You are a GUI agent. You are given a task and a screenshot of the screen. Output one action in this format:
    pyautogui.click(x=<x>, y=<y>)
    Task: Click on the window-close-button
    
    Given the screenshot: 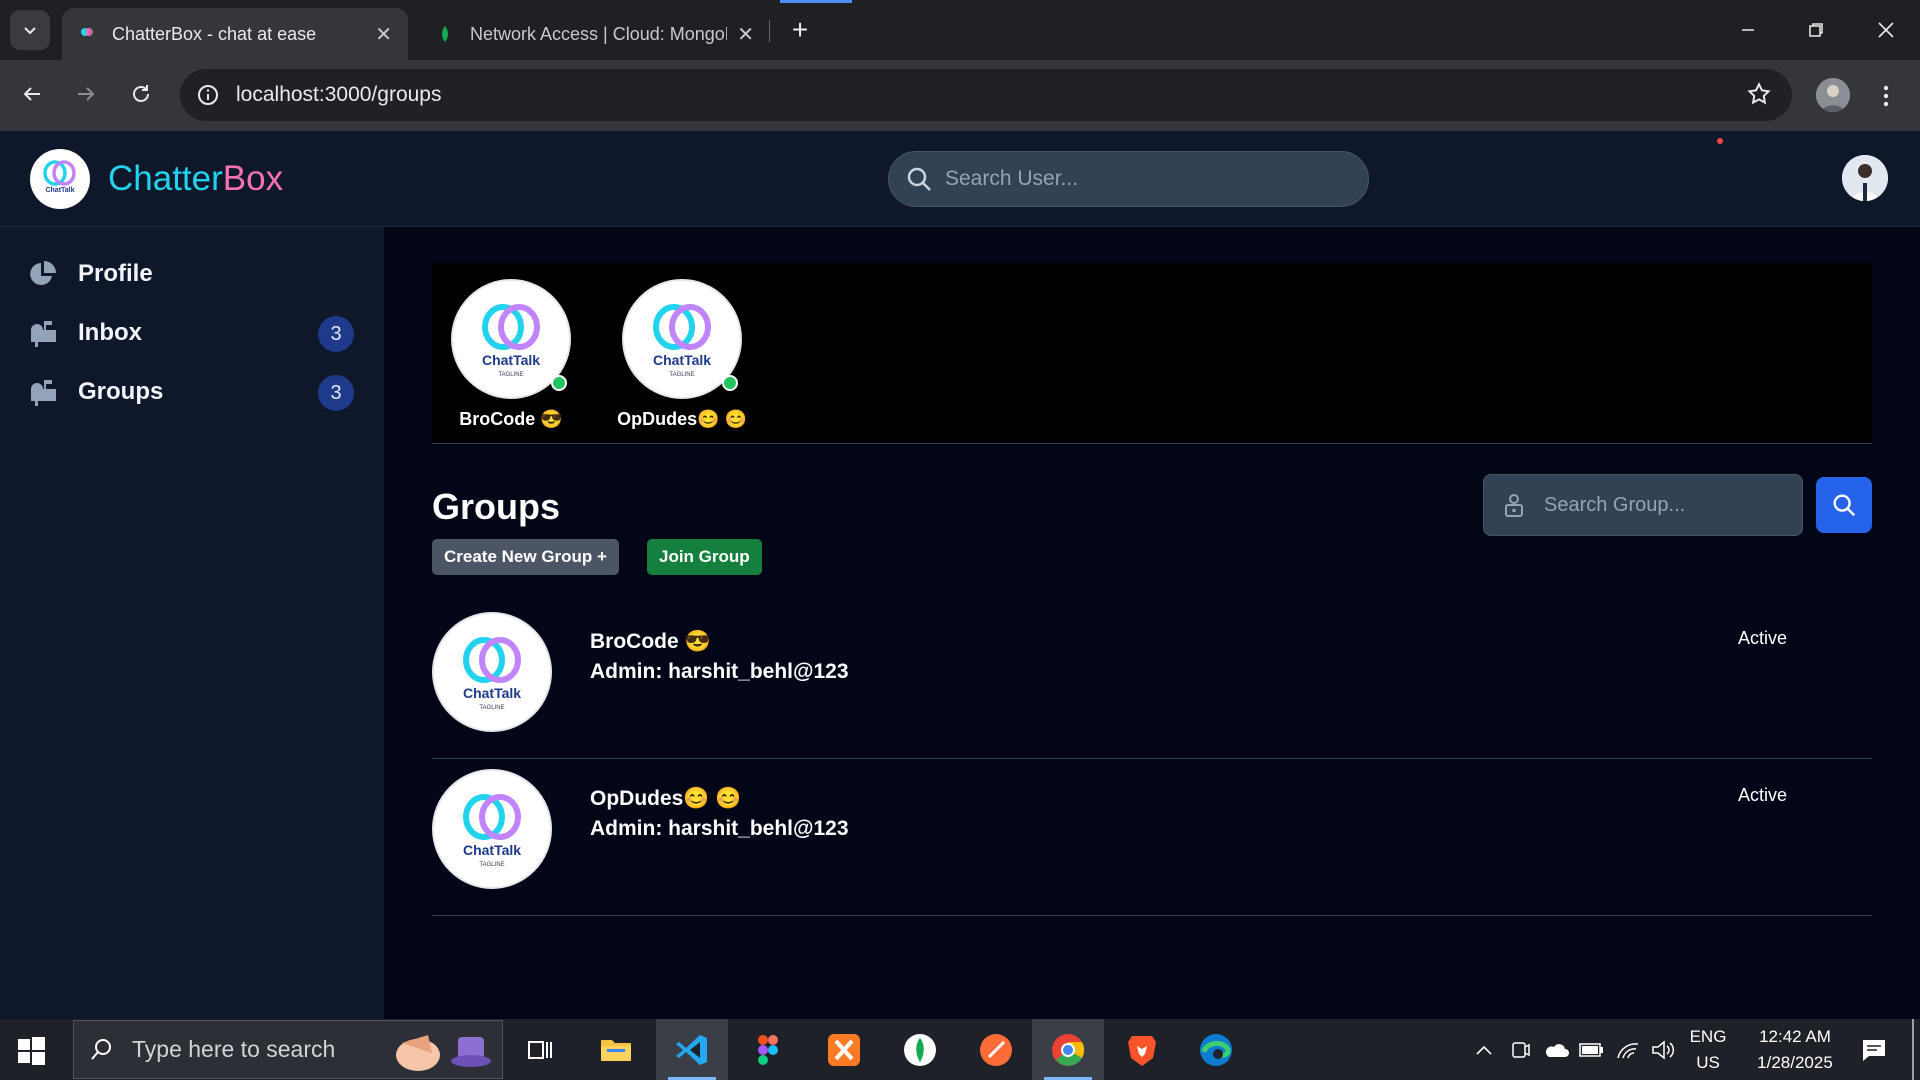 What is the action you would take?
    pyautogui.click(x=1886, y=30)
    